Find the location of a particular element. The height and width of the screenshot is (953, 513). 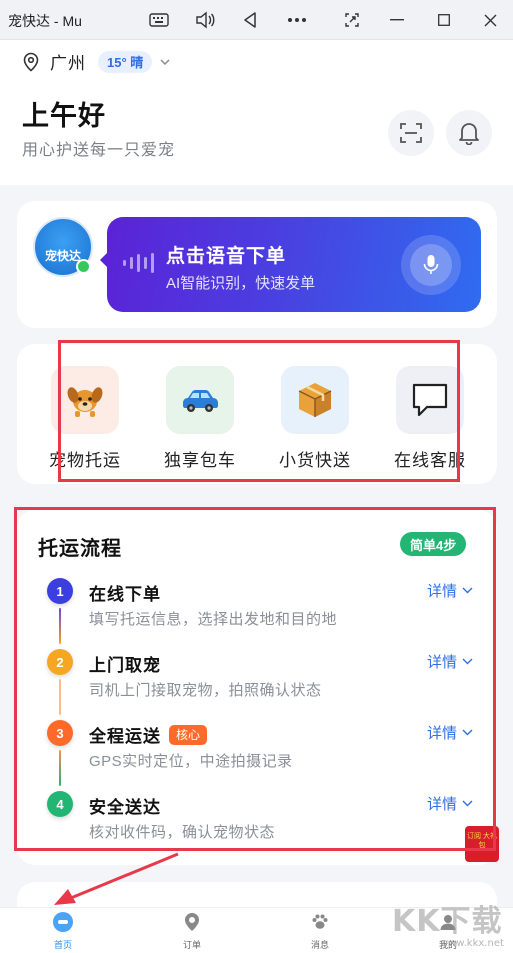

tab-orders: 订单 is located at coordinates (192, 931).